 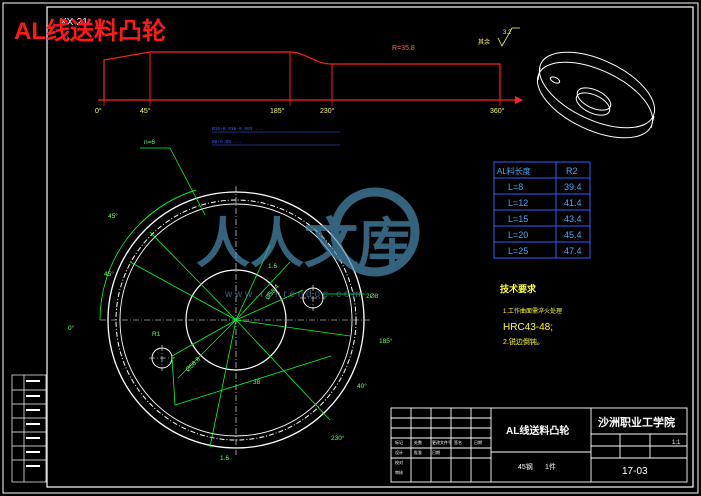 What do you see at coordinates (33, 423) in the screenshot?
I see `side-stamp-ticks` at bounding box center [33, 423].